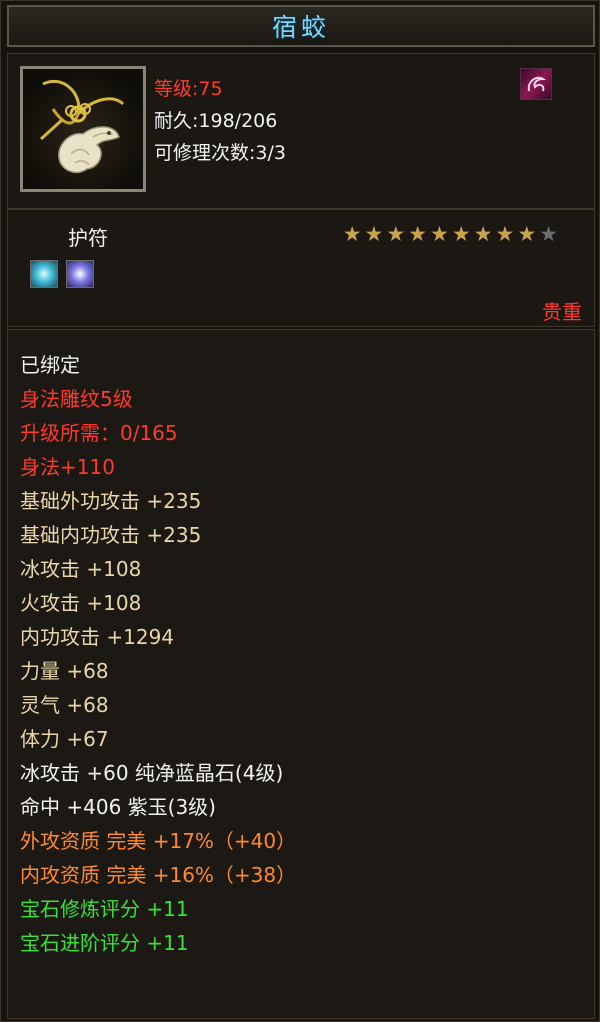  I want to click on item-type-section: 护符 ★ ★ ★ ★ ★ ★ ★ ★ ★ ★ 贵重, so click(301, 268).